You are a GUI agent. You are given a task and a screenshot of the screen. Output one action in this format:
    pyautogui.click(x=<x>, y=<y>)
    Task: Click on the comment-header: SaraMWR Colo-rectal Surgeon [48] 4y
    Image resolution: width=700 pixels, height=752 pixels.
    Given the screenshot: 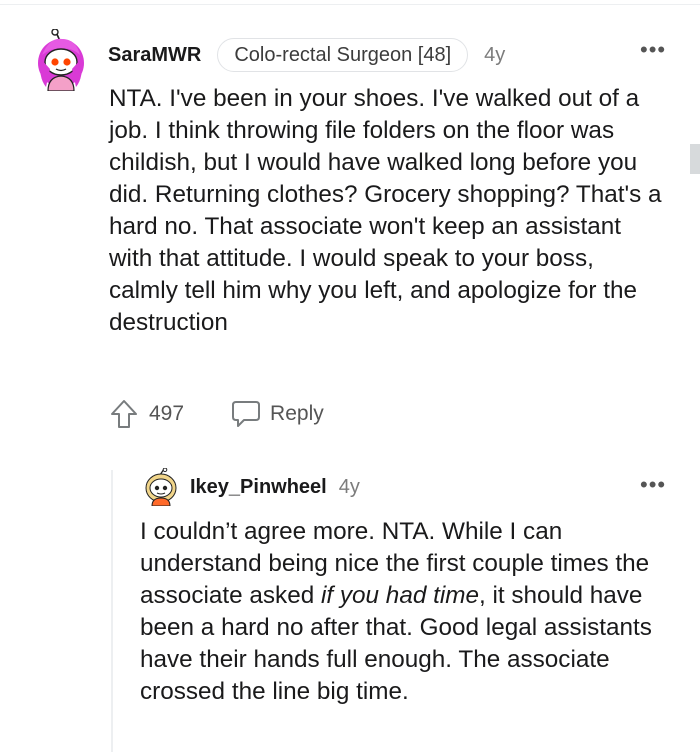 What is the action you would take?
    pyautogui.click(x=306, y=55)
    